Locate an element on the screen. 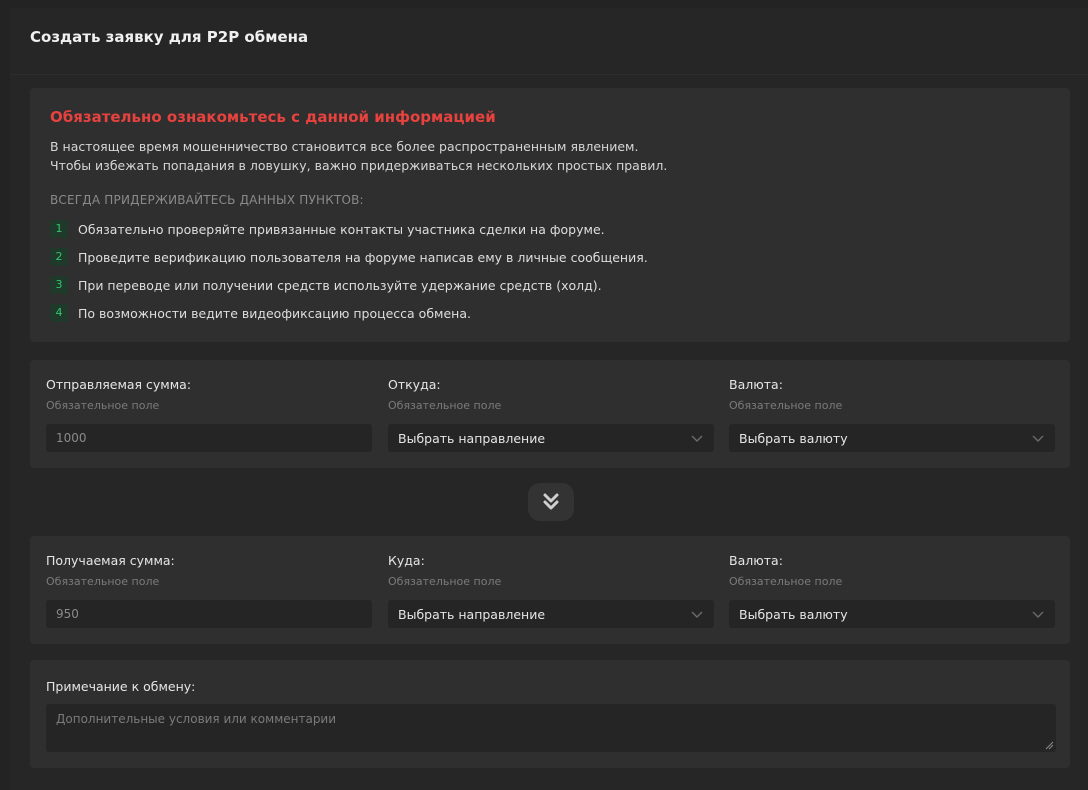 The width and height of the screenshot is (1088, 790). send-from-value: Выбрать направление is located at coordinates (472, 438).